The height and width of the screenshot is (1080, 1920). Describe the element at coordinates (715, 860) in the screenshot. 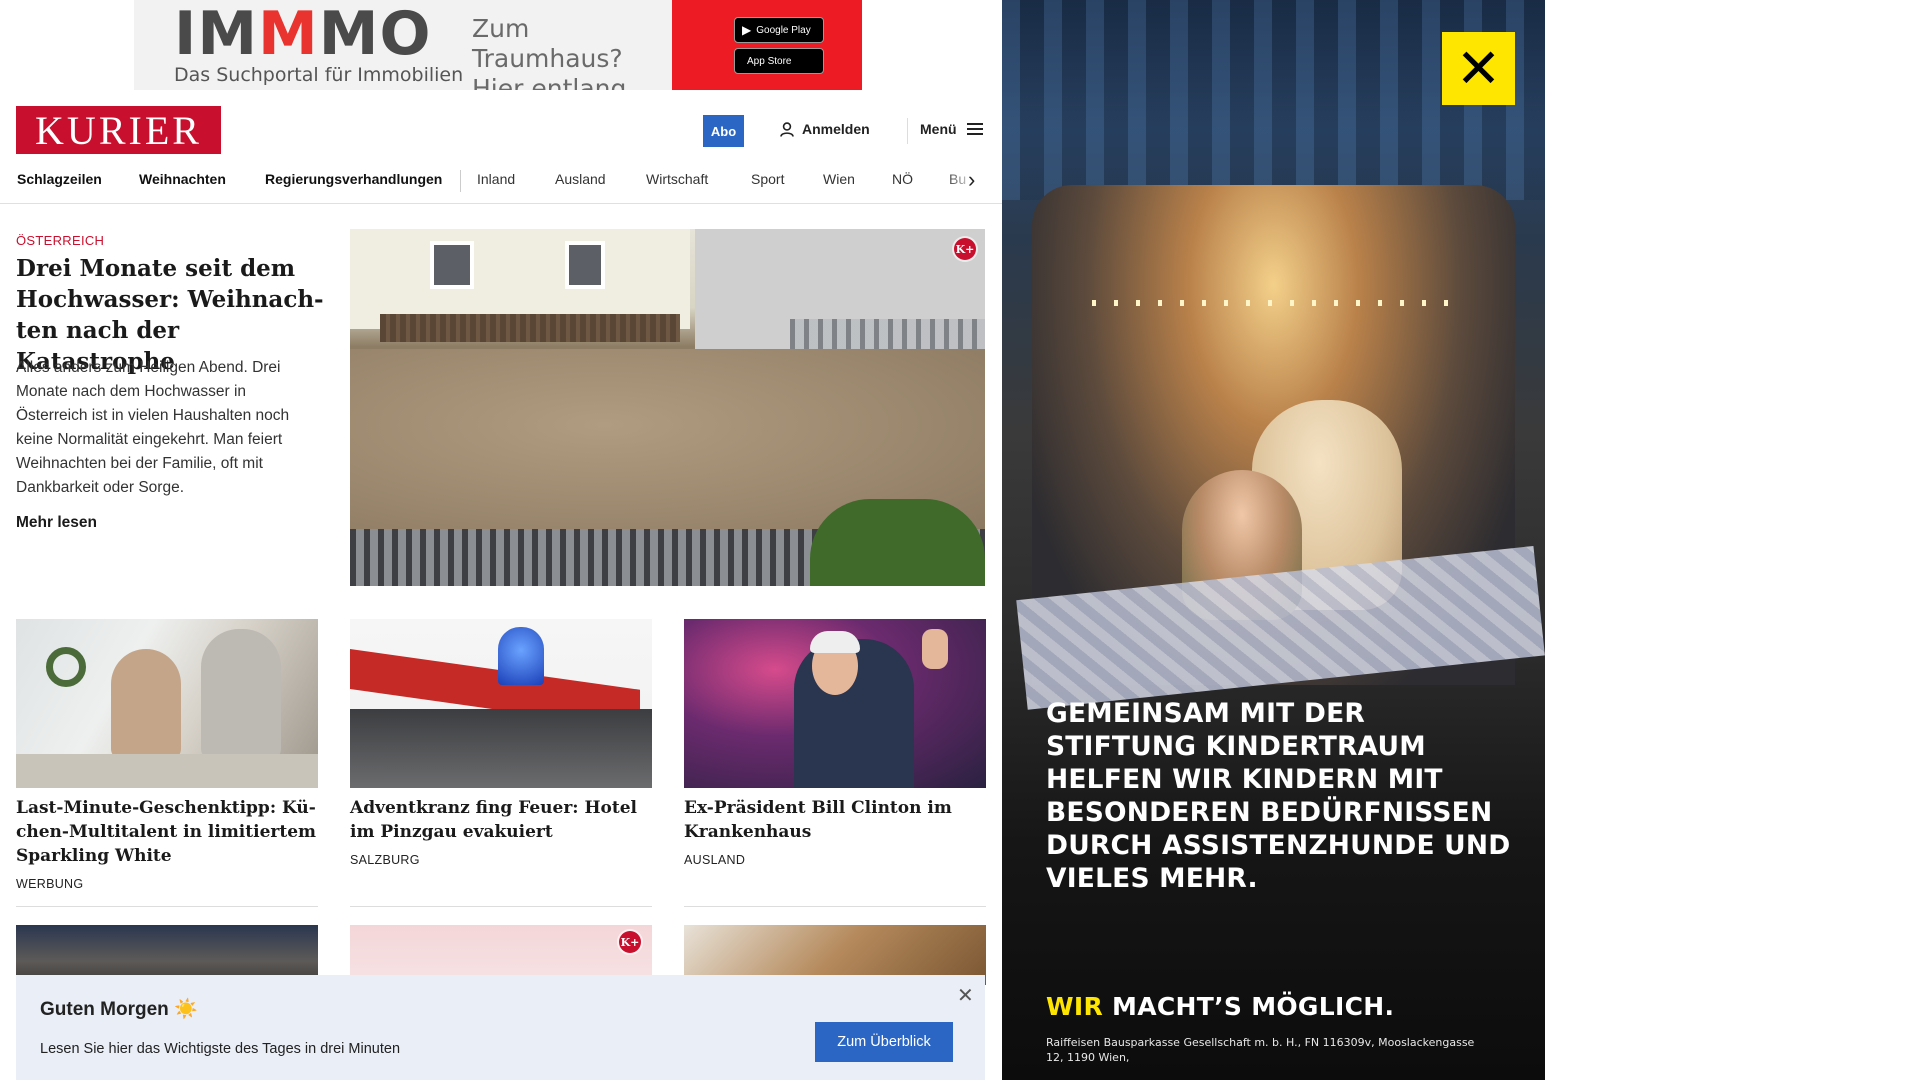

I see `card-tag: AUSLAND` at that location.